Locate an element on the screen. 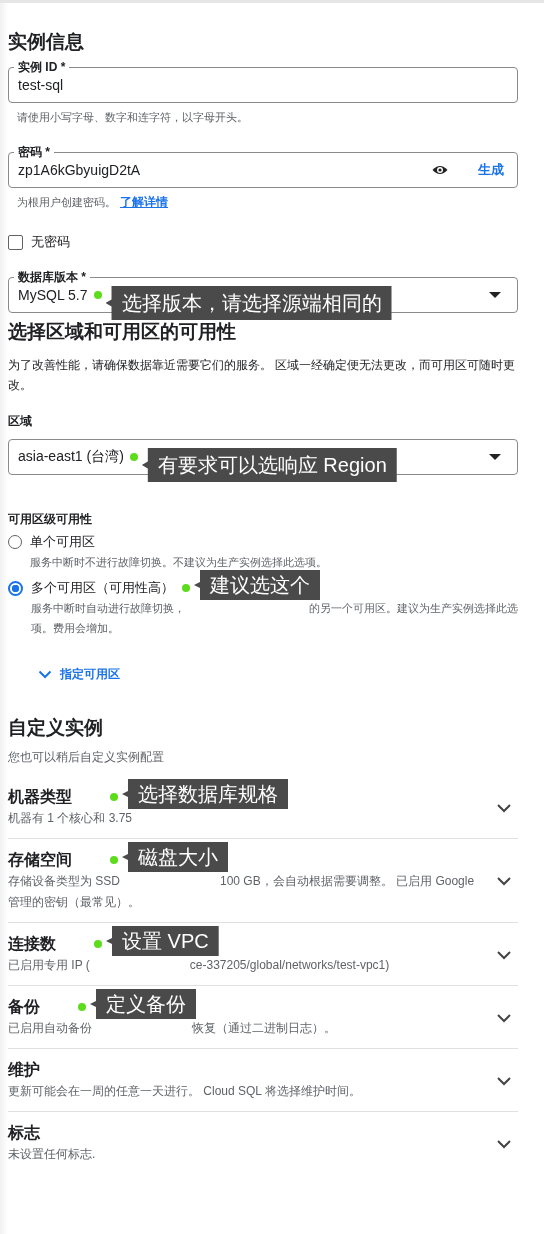 This screenshot has width=544, height=1234. annotation-tooltip: 磁盘大小 is located at coordinates (175, 857).